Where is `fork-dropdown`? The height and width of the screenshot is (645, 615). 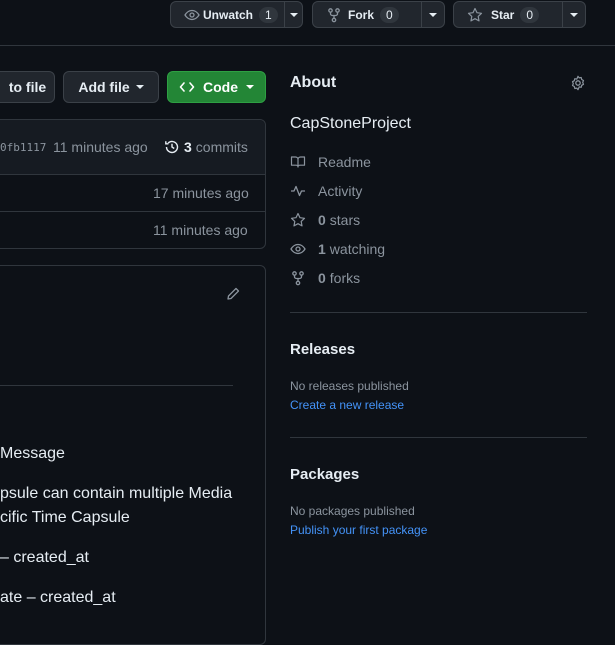
fork-dropdown is located at coordinates (433, 14).